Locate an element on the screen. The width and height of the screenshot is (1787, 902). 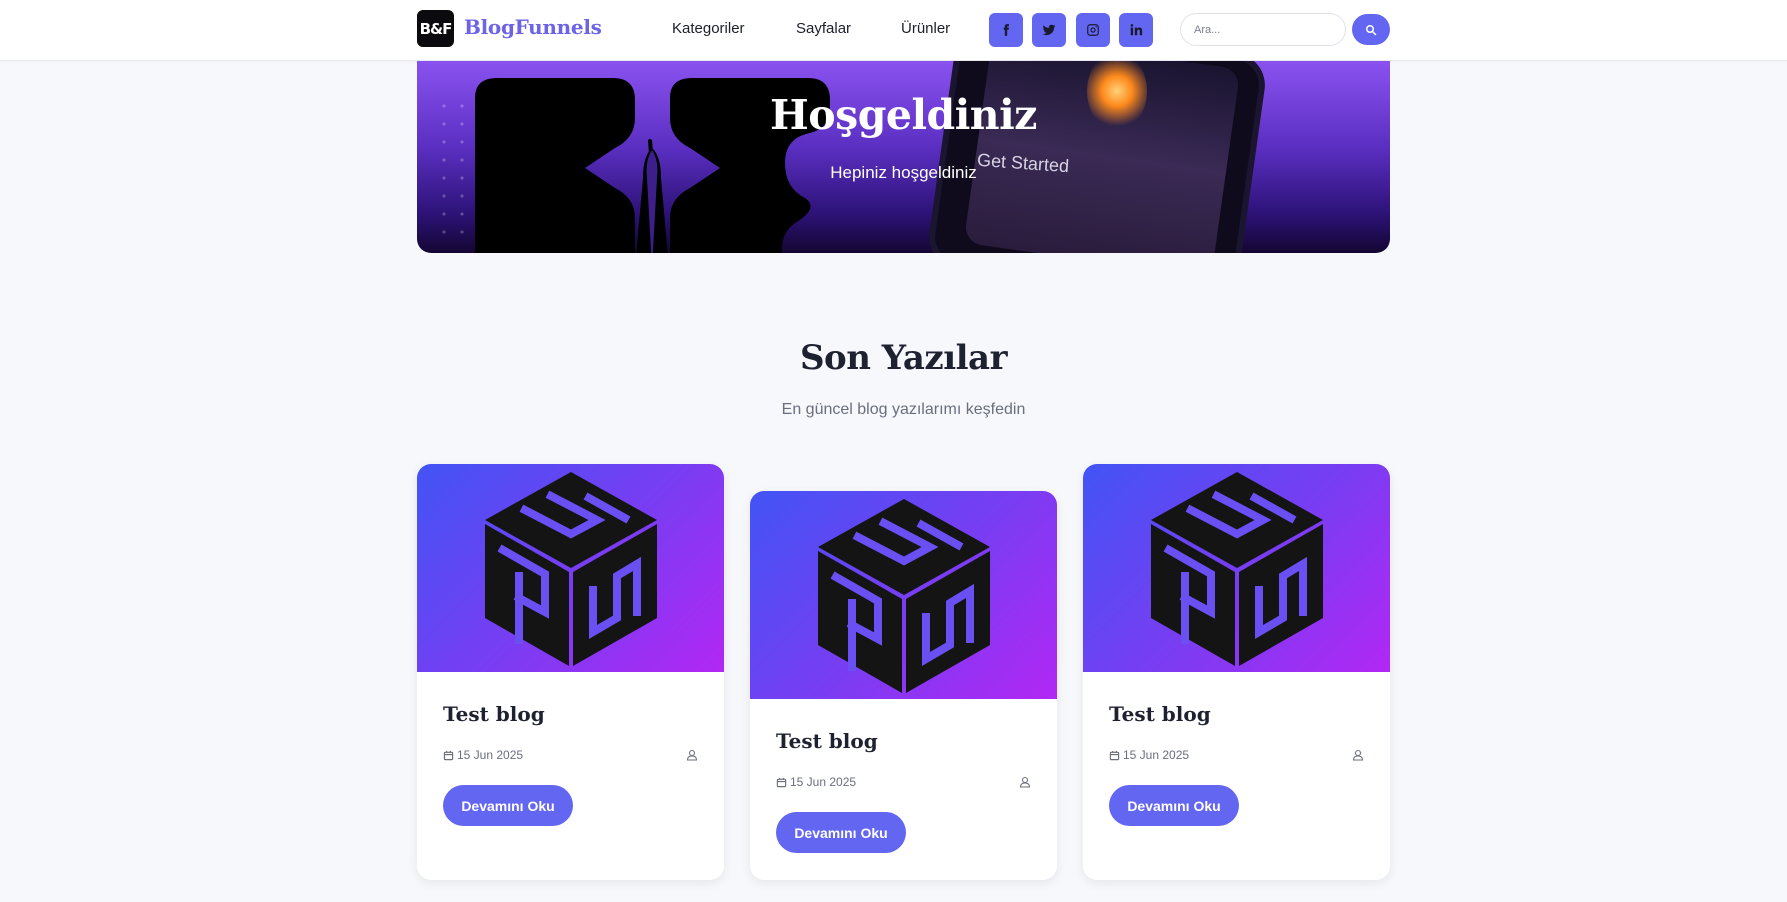
nav-products: Ürünler is located at coordinates (925, 28).